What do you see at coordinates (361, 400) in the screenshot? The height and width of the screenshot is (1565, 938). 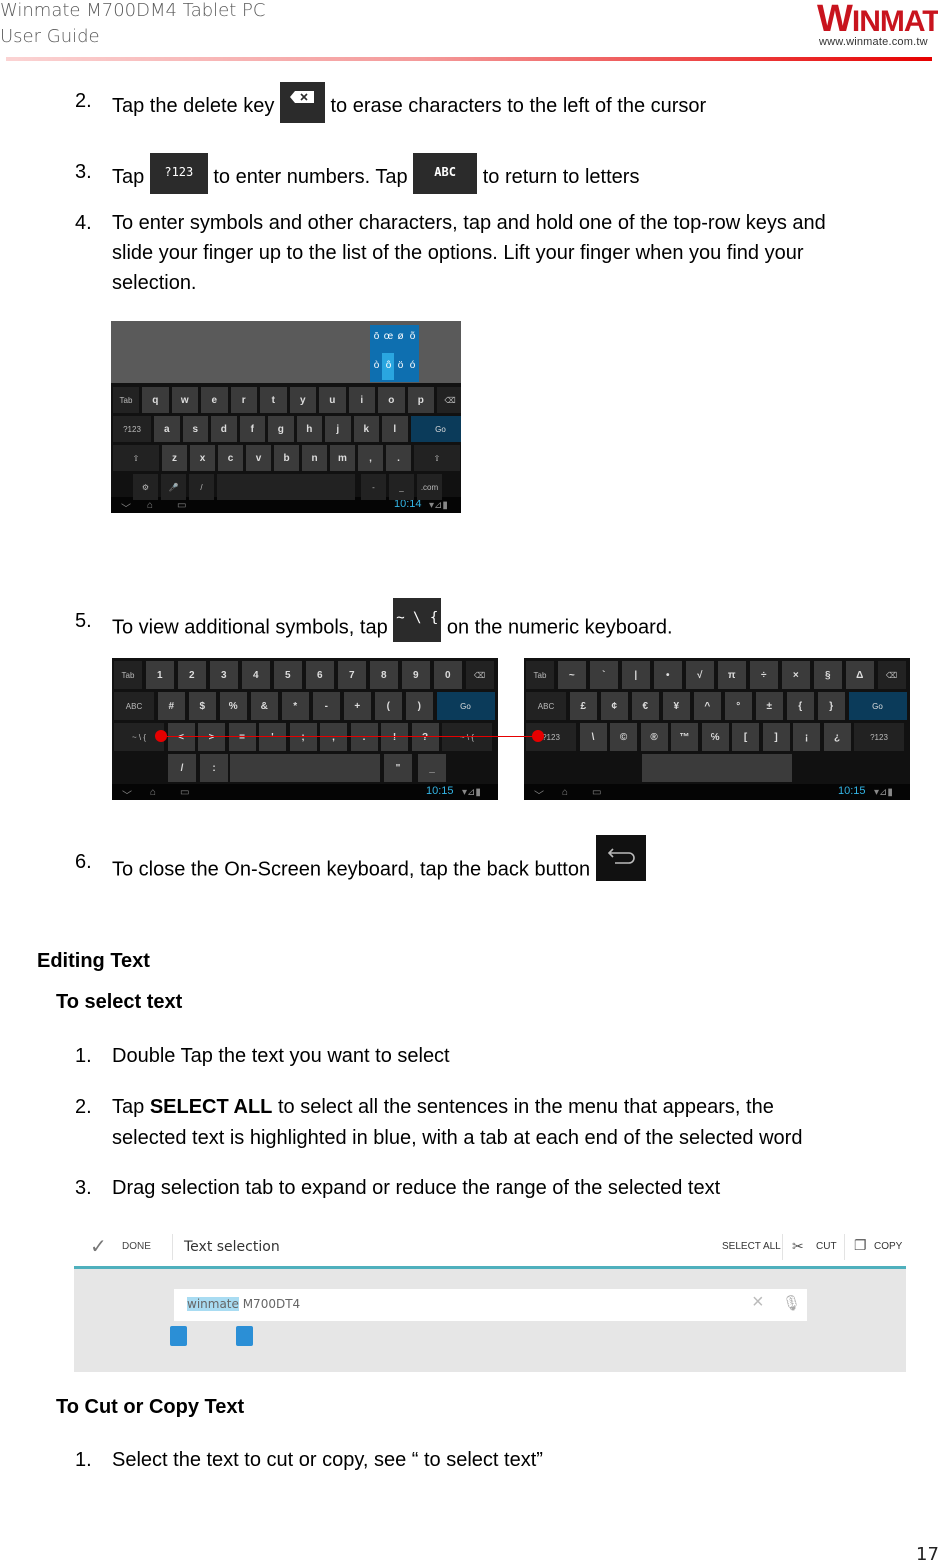 I see `key: i` at bounding box center [361, 400].